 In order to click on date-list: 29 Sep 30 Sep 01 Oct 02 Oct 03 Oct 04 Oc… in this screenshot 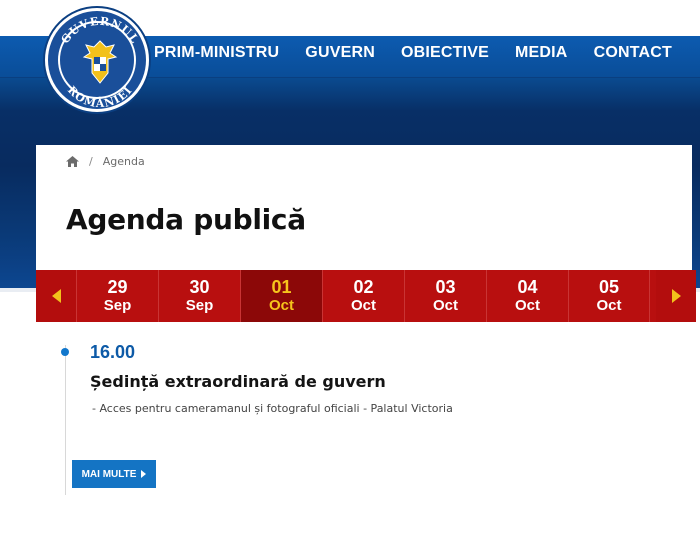, I will do `click(366, 296)`.